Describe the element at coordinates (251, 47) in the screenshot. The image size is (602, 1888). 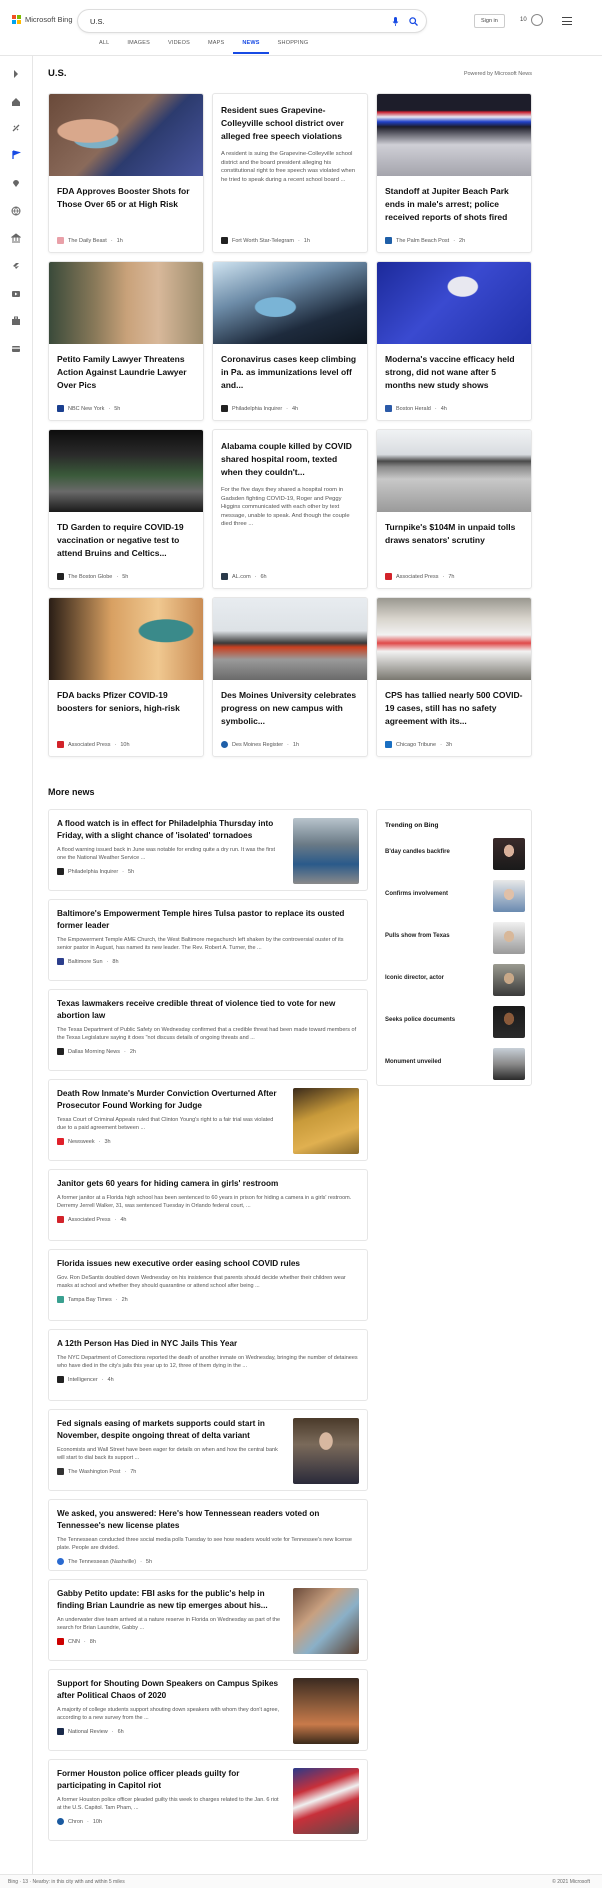
I see `tab-news: NEWS` at that location.